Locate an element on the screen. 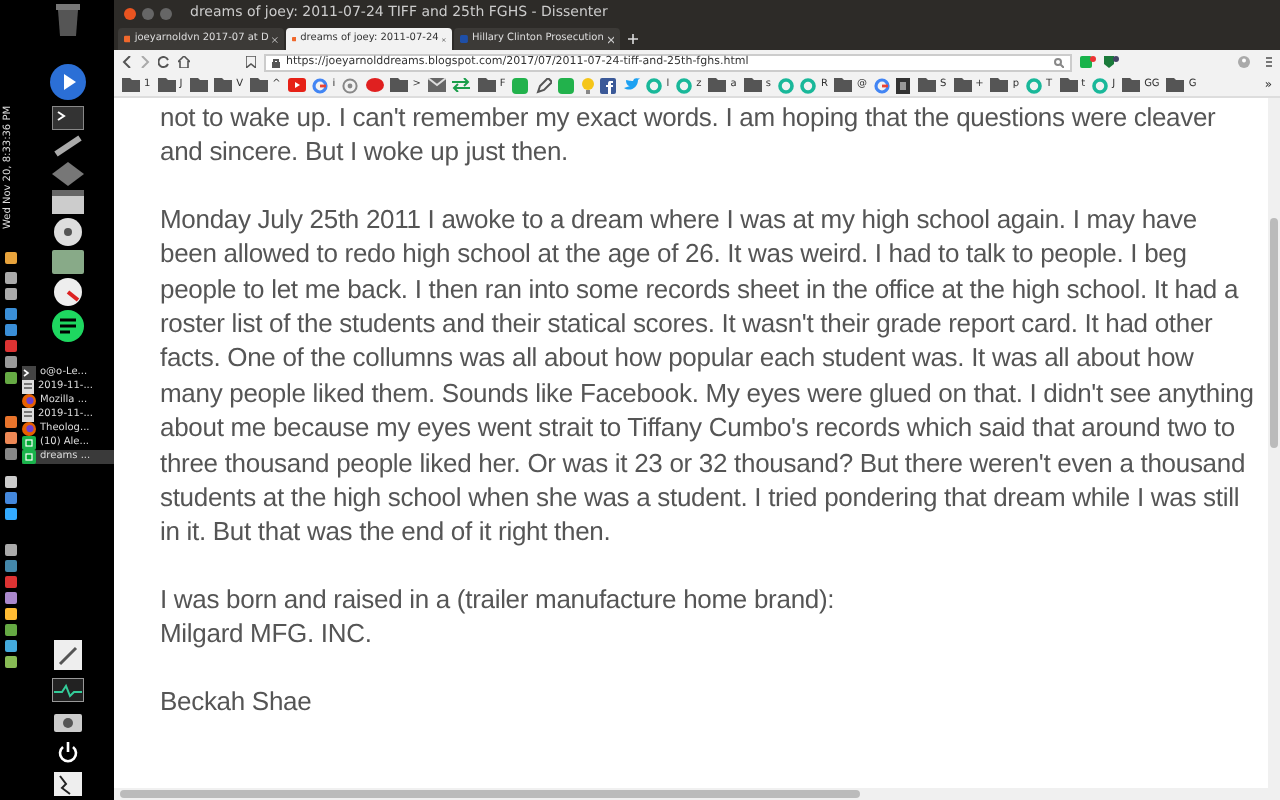  text-editor-icon is located at coordinates (67, 655).